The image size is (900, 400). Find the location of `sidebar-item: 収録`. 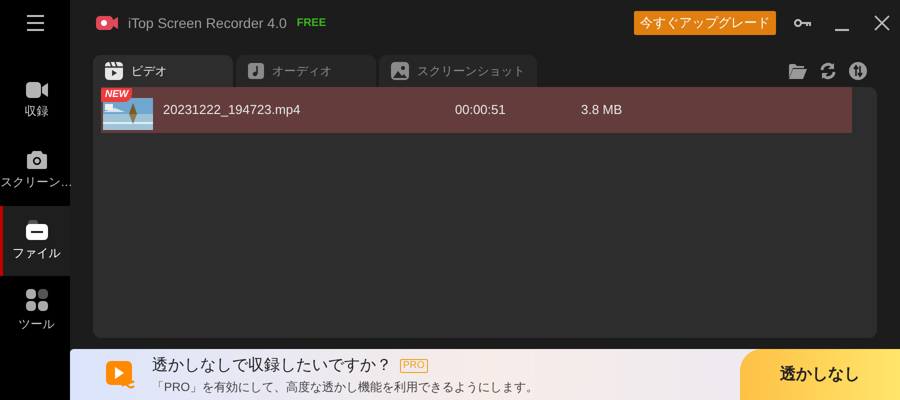

sidebar-item: 収録 is located at coordinates (35, 101).